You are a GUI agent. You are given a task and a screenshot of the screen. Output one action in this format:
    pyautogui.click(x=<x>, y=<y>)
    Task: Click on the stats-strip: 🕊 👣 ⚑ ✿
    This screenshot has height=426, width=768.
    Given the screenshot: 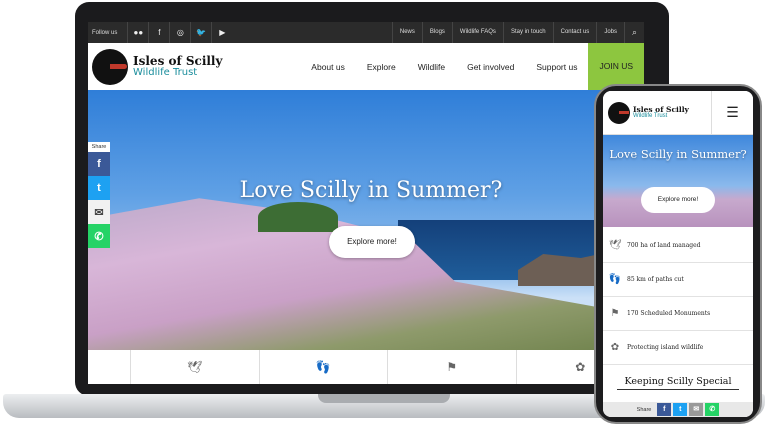 What is the action you would take?
    pyautogui.click(x=366, y=367)
    